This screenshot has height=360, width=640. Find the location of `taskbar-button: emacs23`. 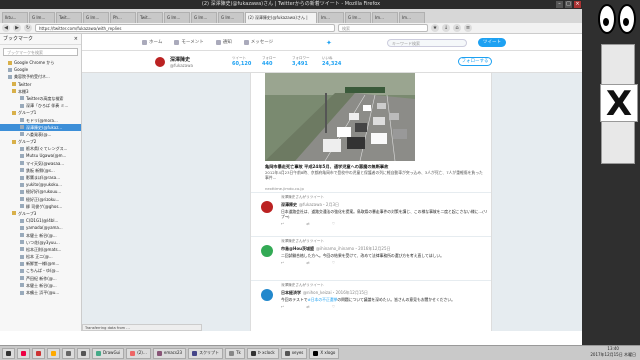

taskbar-button: emacs23 is located at coordinates (169, 353).